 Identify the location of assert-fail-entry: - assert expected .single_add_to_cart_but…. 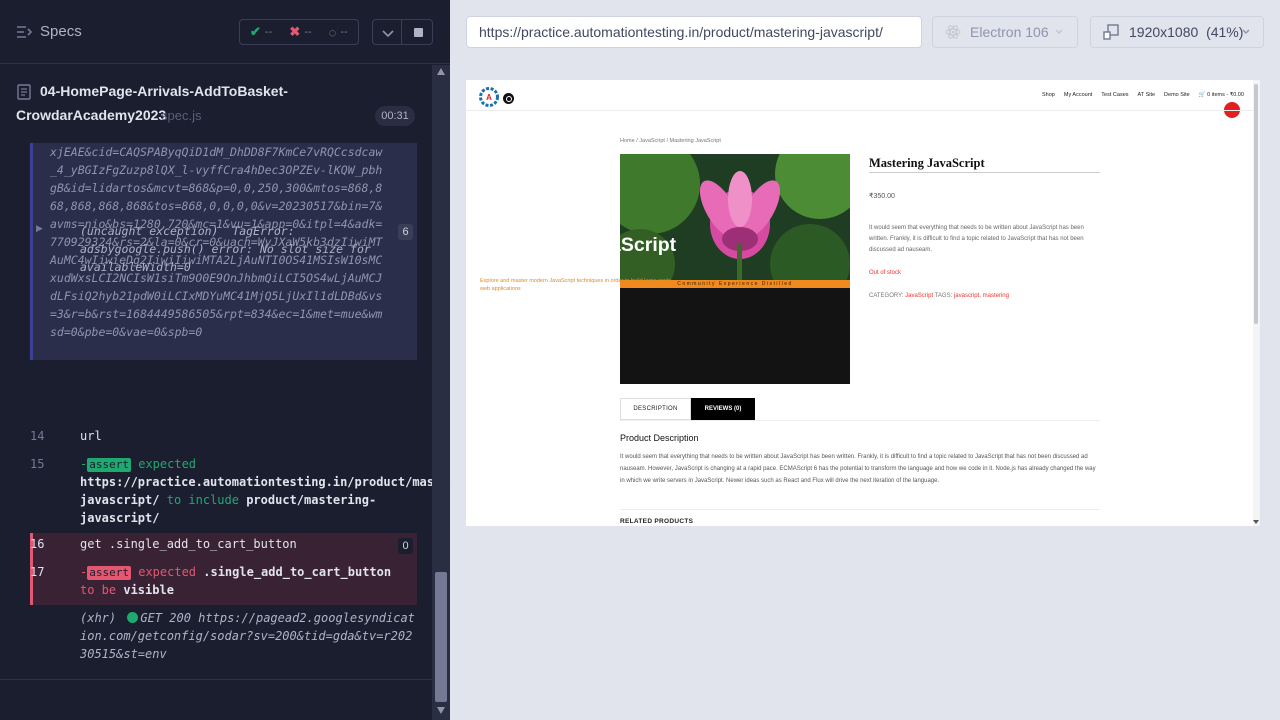
(245, 581).